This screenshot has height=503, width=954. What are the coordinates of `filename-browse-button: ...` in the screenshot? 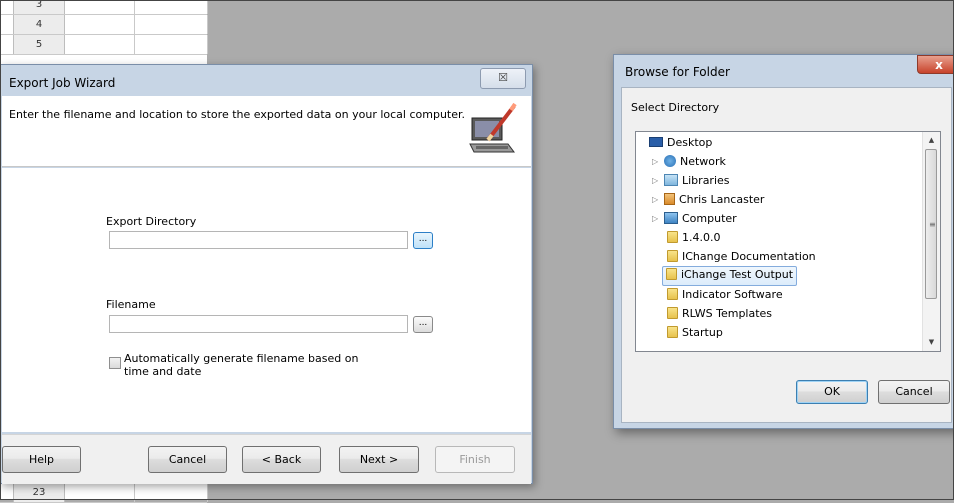 It's located at (423, 324).